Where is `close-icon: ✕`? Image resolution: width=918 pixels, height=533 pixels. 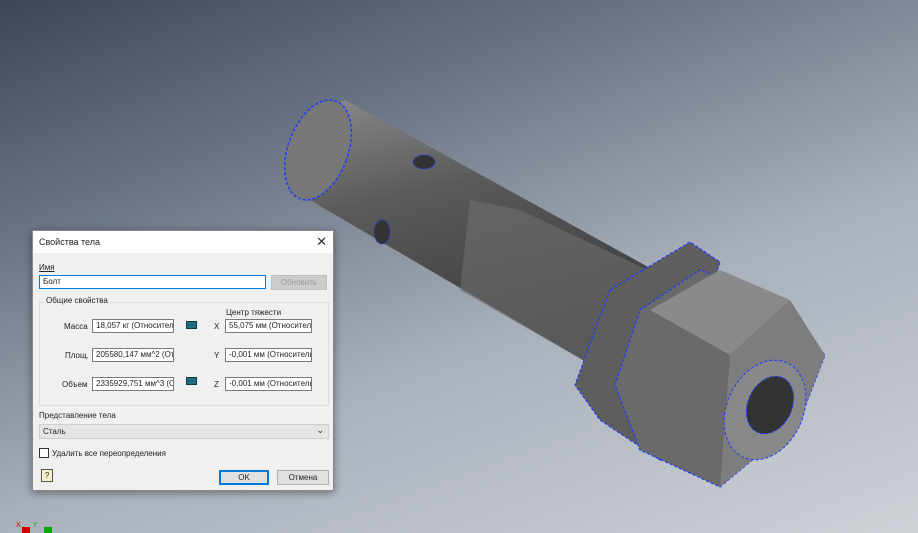
close-icon: ✕ is located at coordinates (321, 242).